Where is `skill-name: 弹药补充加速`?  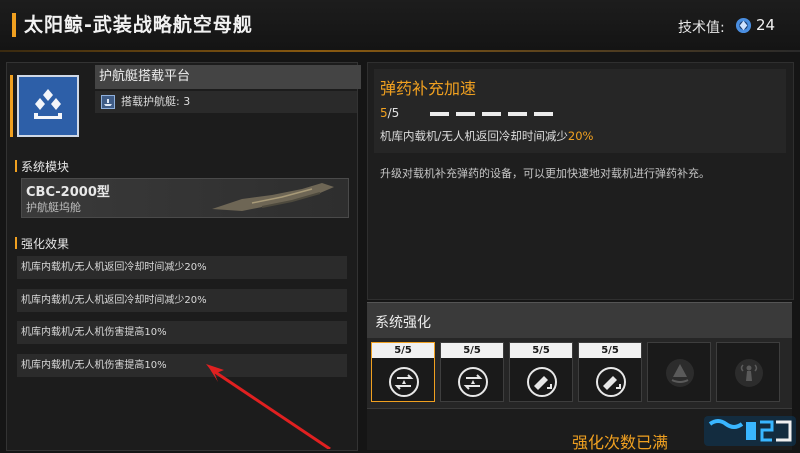
skill-name: 弹药补充加速 is located at coordinates (428, 88).